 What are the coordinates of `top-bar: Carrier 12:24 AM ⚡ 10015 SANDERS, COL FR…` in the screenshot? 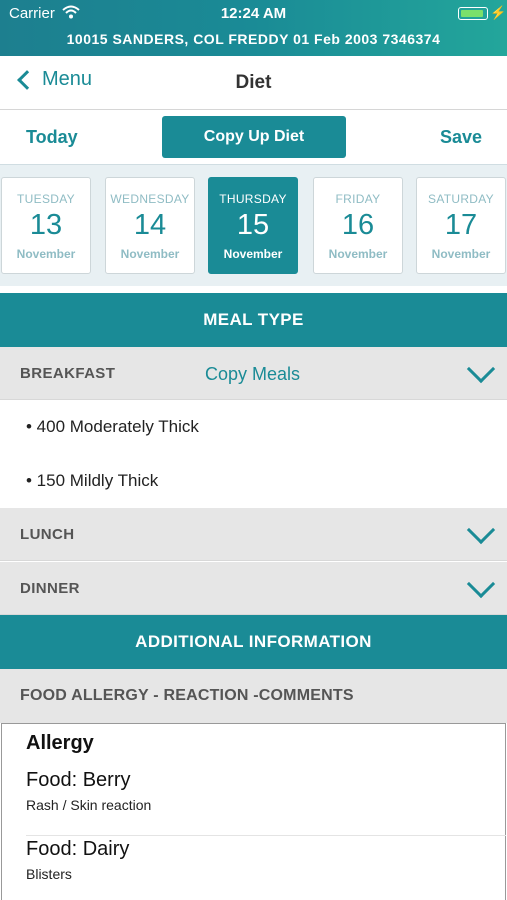 It's located at (253, 28).